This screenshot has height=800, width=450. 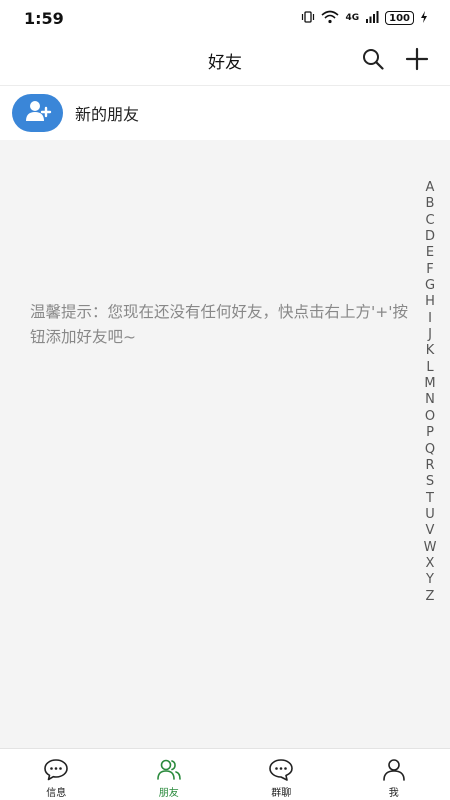 What do you see at coordinates (430, 319) in the screenshot?
I see `index-letter-i: I` at bounding box center [430, 319].